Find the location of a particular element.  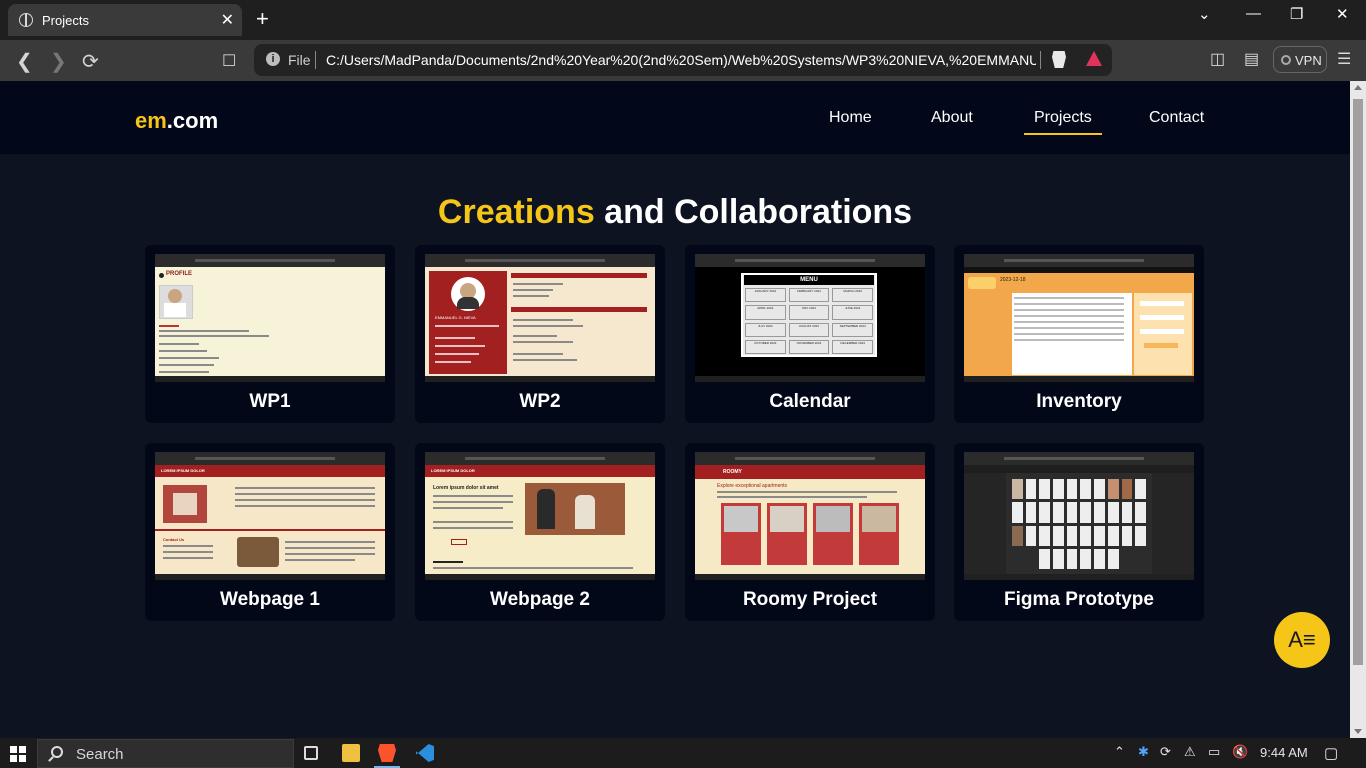

project-title: Roomy Project is located at coordinates (810, 599).